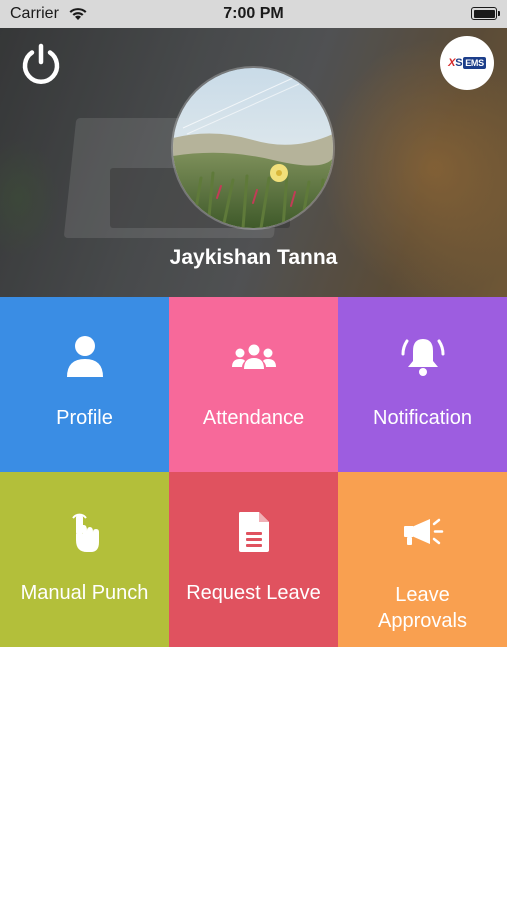 Image resolution: width=507 pixels, height=900 pixels. I want to click on manual-punch-tile: Manual Punch, so click(84, 559).